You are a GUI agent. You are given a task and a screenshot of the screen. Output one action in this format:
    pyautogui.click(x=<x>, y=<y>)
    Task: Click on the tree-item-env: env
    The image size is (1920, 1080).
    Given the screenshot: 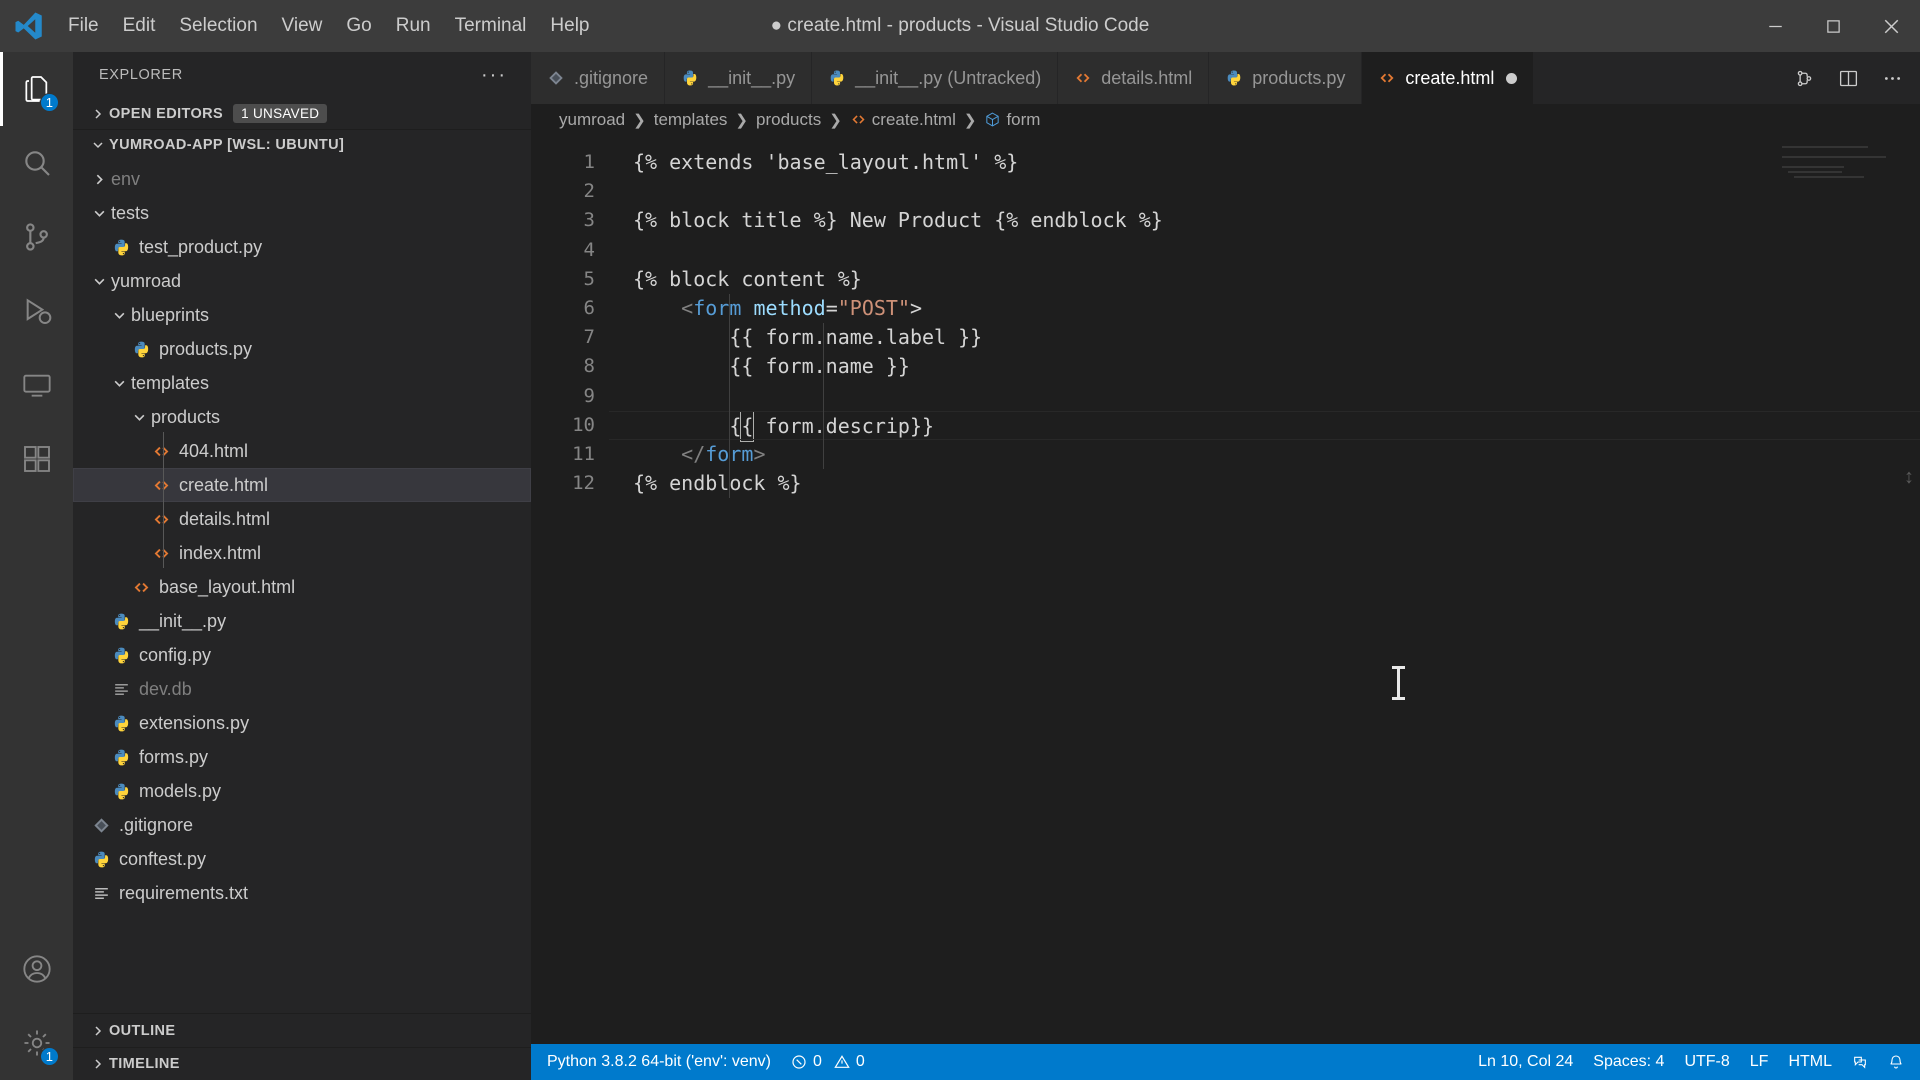 What is the action you would take?
    pyautogui.click(x=302, y=179)
    